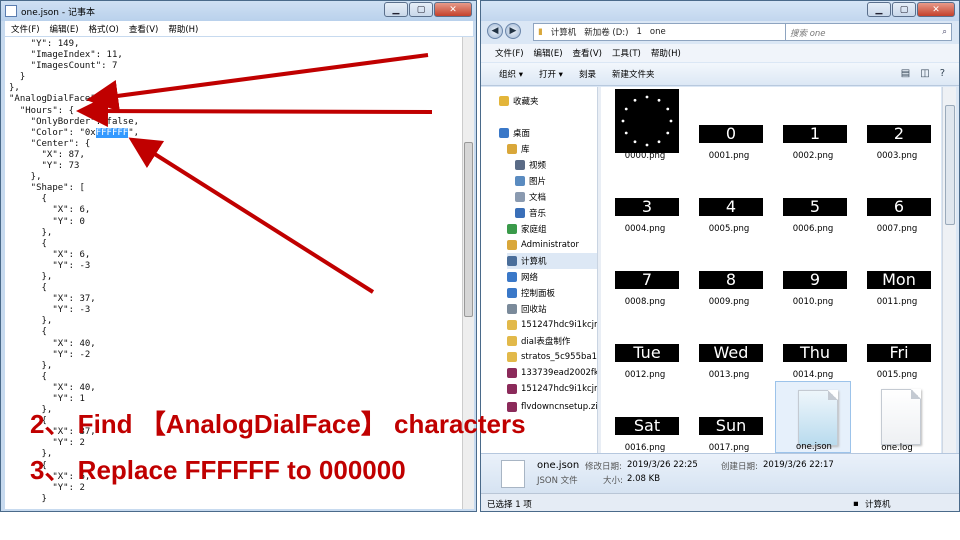 The image size is (960, 540). What do you see at coordinates (897, 271) in the screenshot?
I see `file-item: Mon 0011.png` at bounding box center [897, 271].